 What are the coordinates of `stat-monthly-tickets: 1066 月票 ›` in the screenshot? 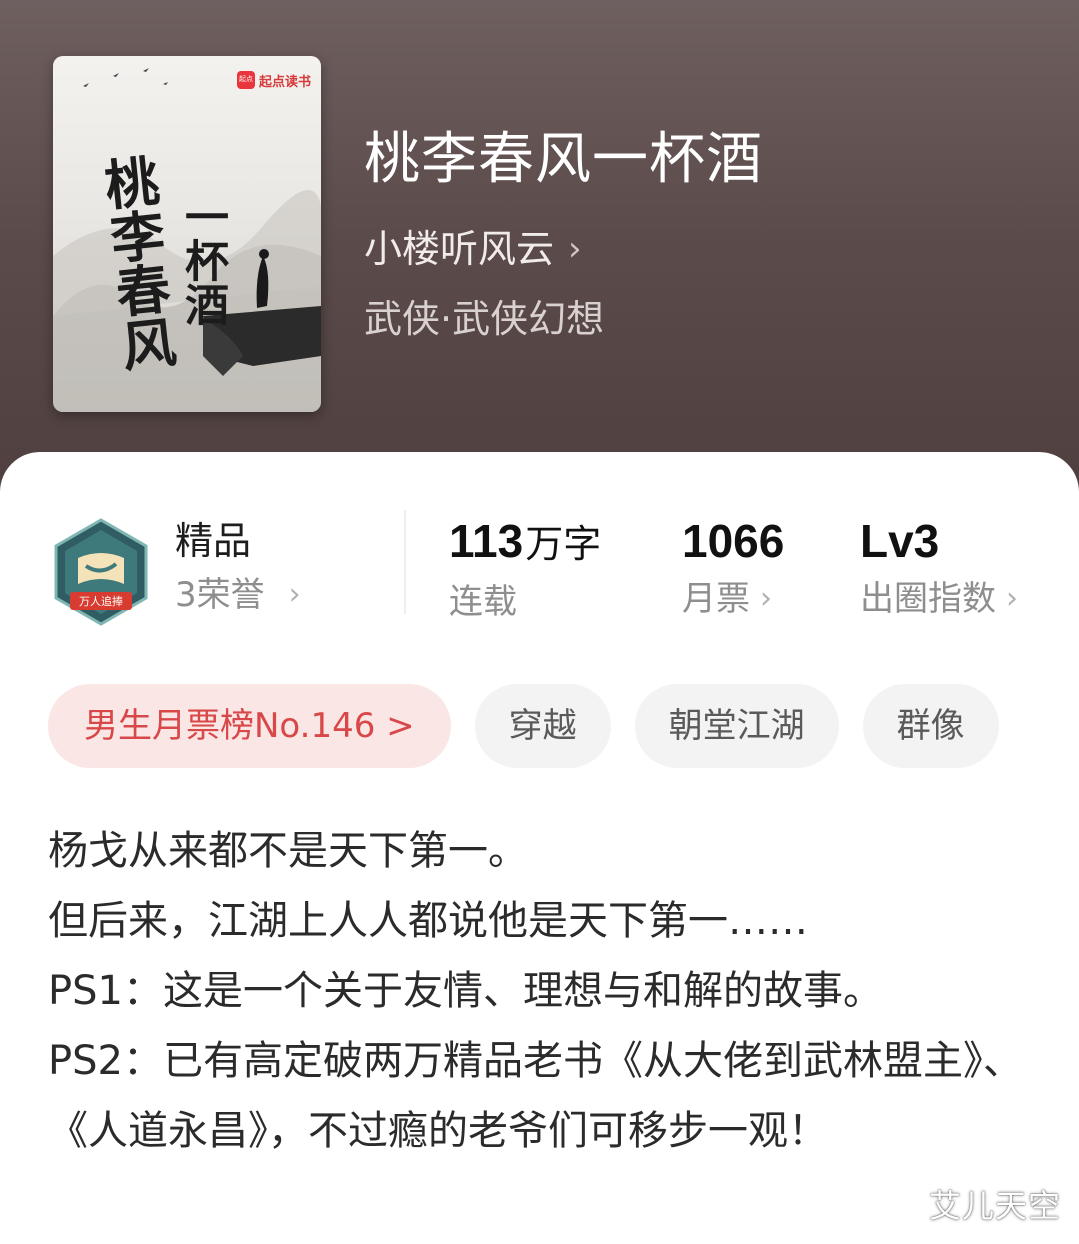 It's located at (733, 567).